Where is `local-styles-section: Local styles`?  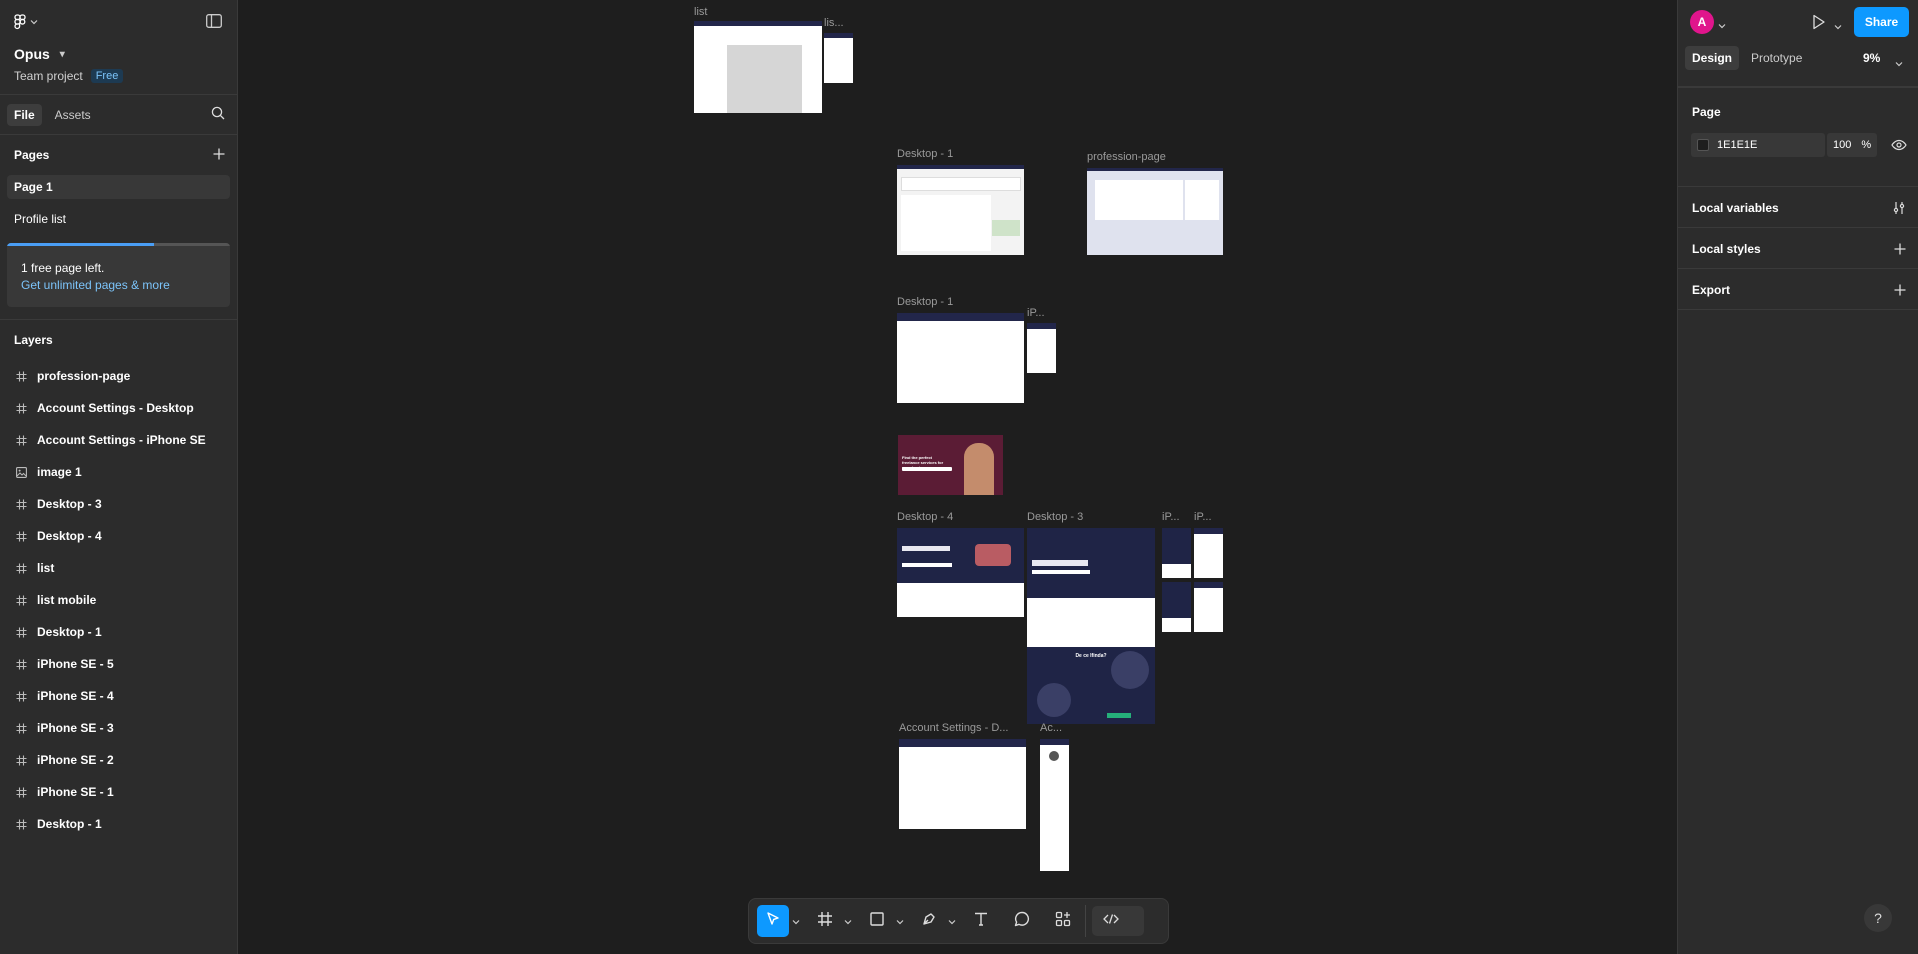
local-styles-section: Local styles is located at coordinates (1798, 248).